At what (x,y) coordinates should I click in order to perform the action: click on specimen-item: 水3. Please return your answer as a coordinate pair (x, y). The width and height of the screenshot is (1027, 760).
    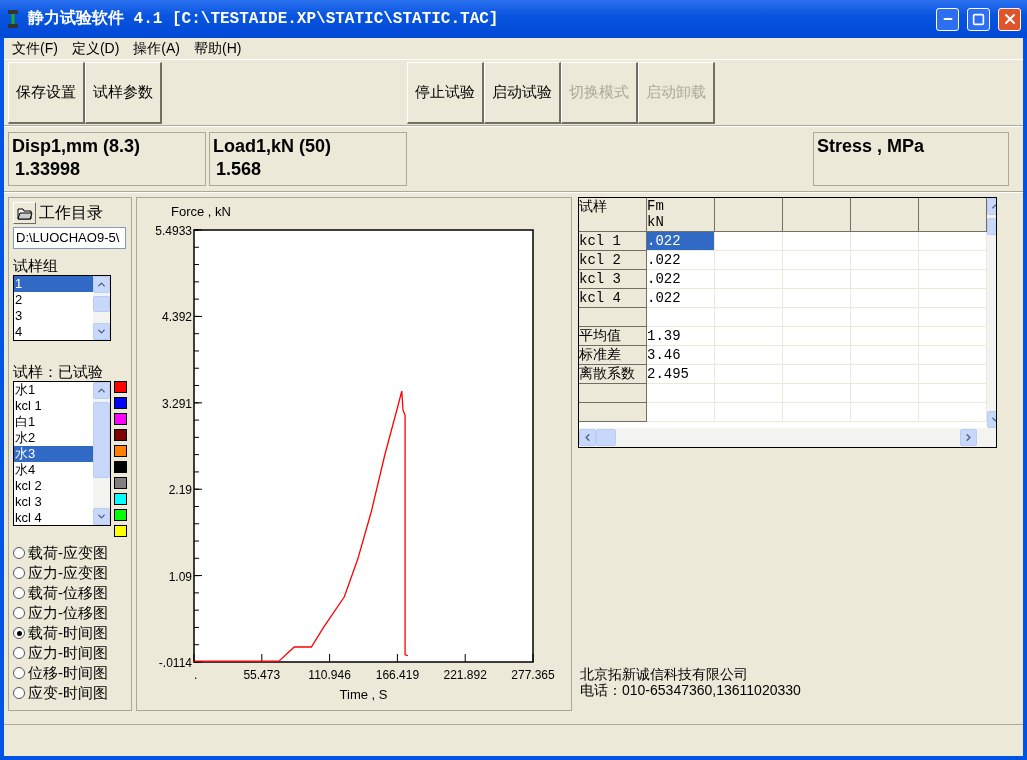
    Looking at the image, I should click on (53, 454).